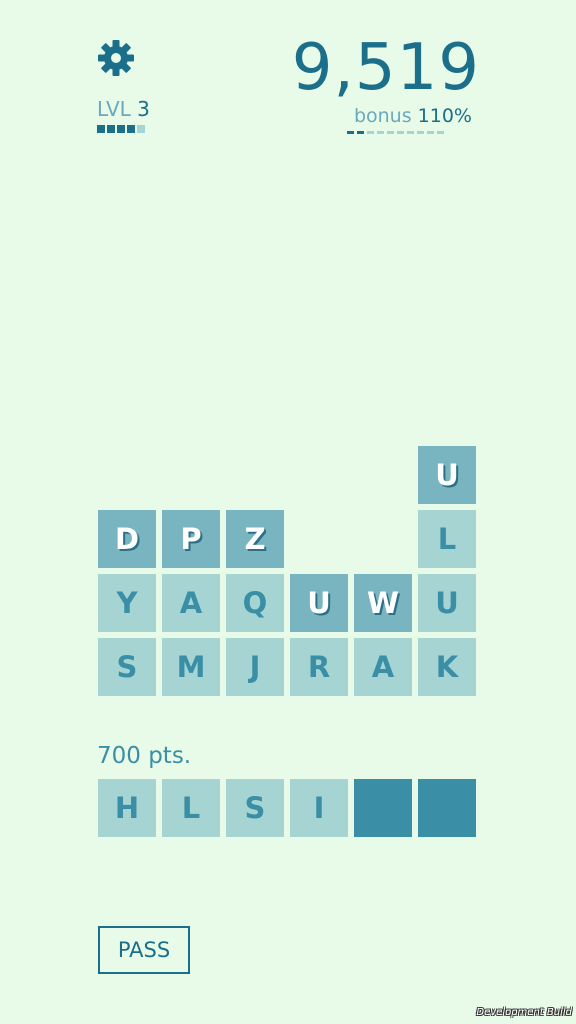 The image size is (576, 1024). I want to click on bonus-value: 110%, so click(444, 116).